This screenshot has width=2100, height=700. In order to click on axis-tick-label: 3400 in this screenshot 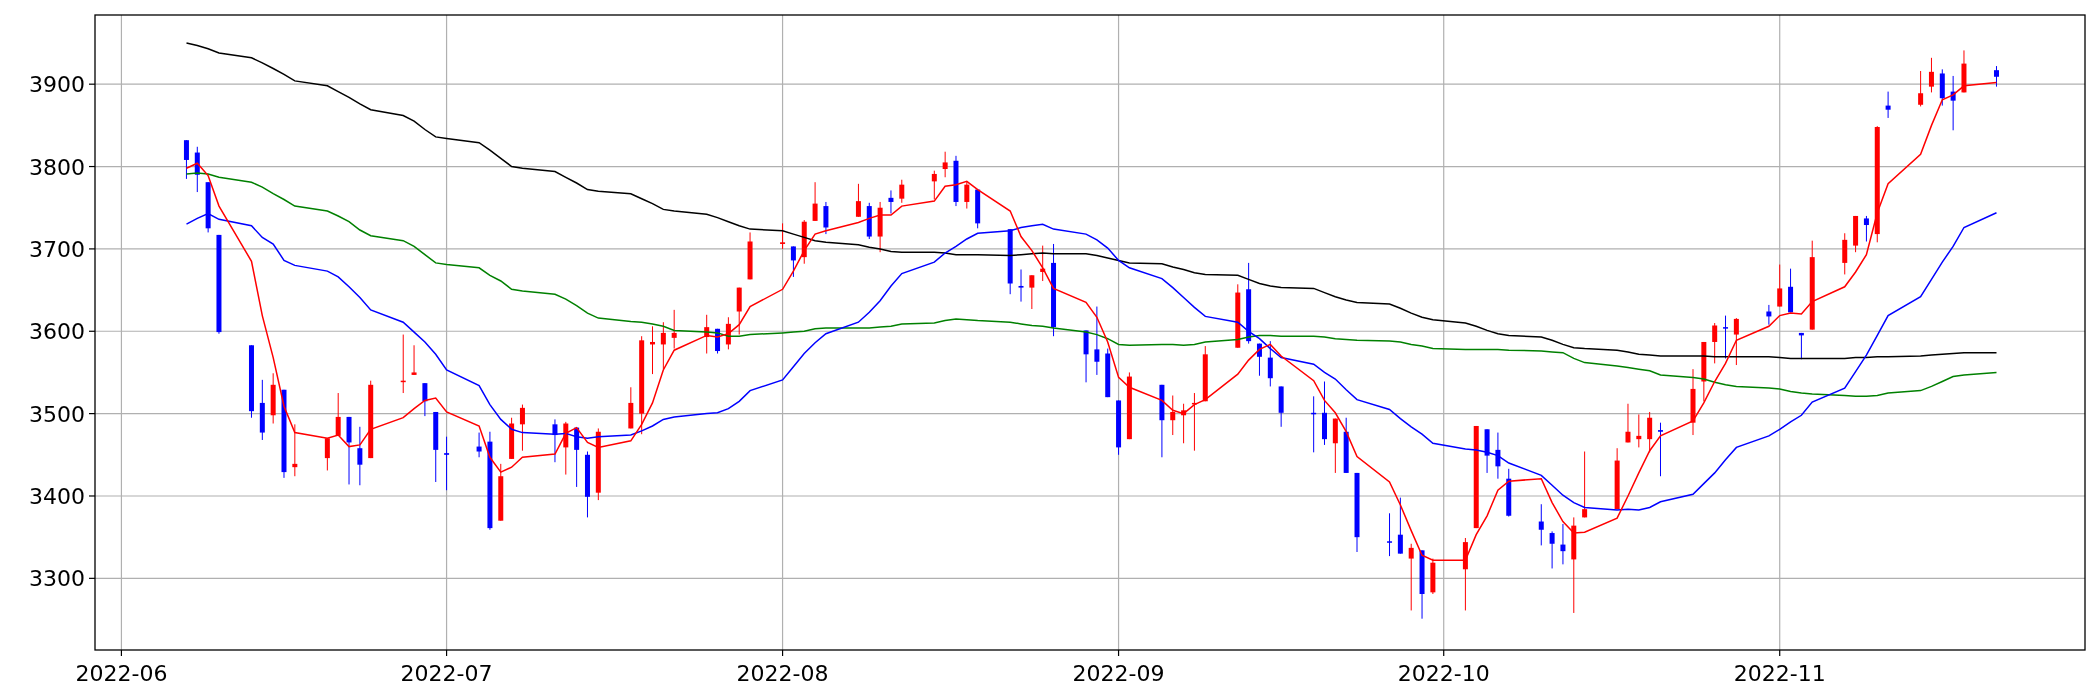, I will do `click(57, 496)`.